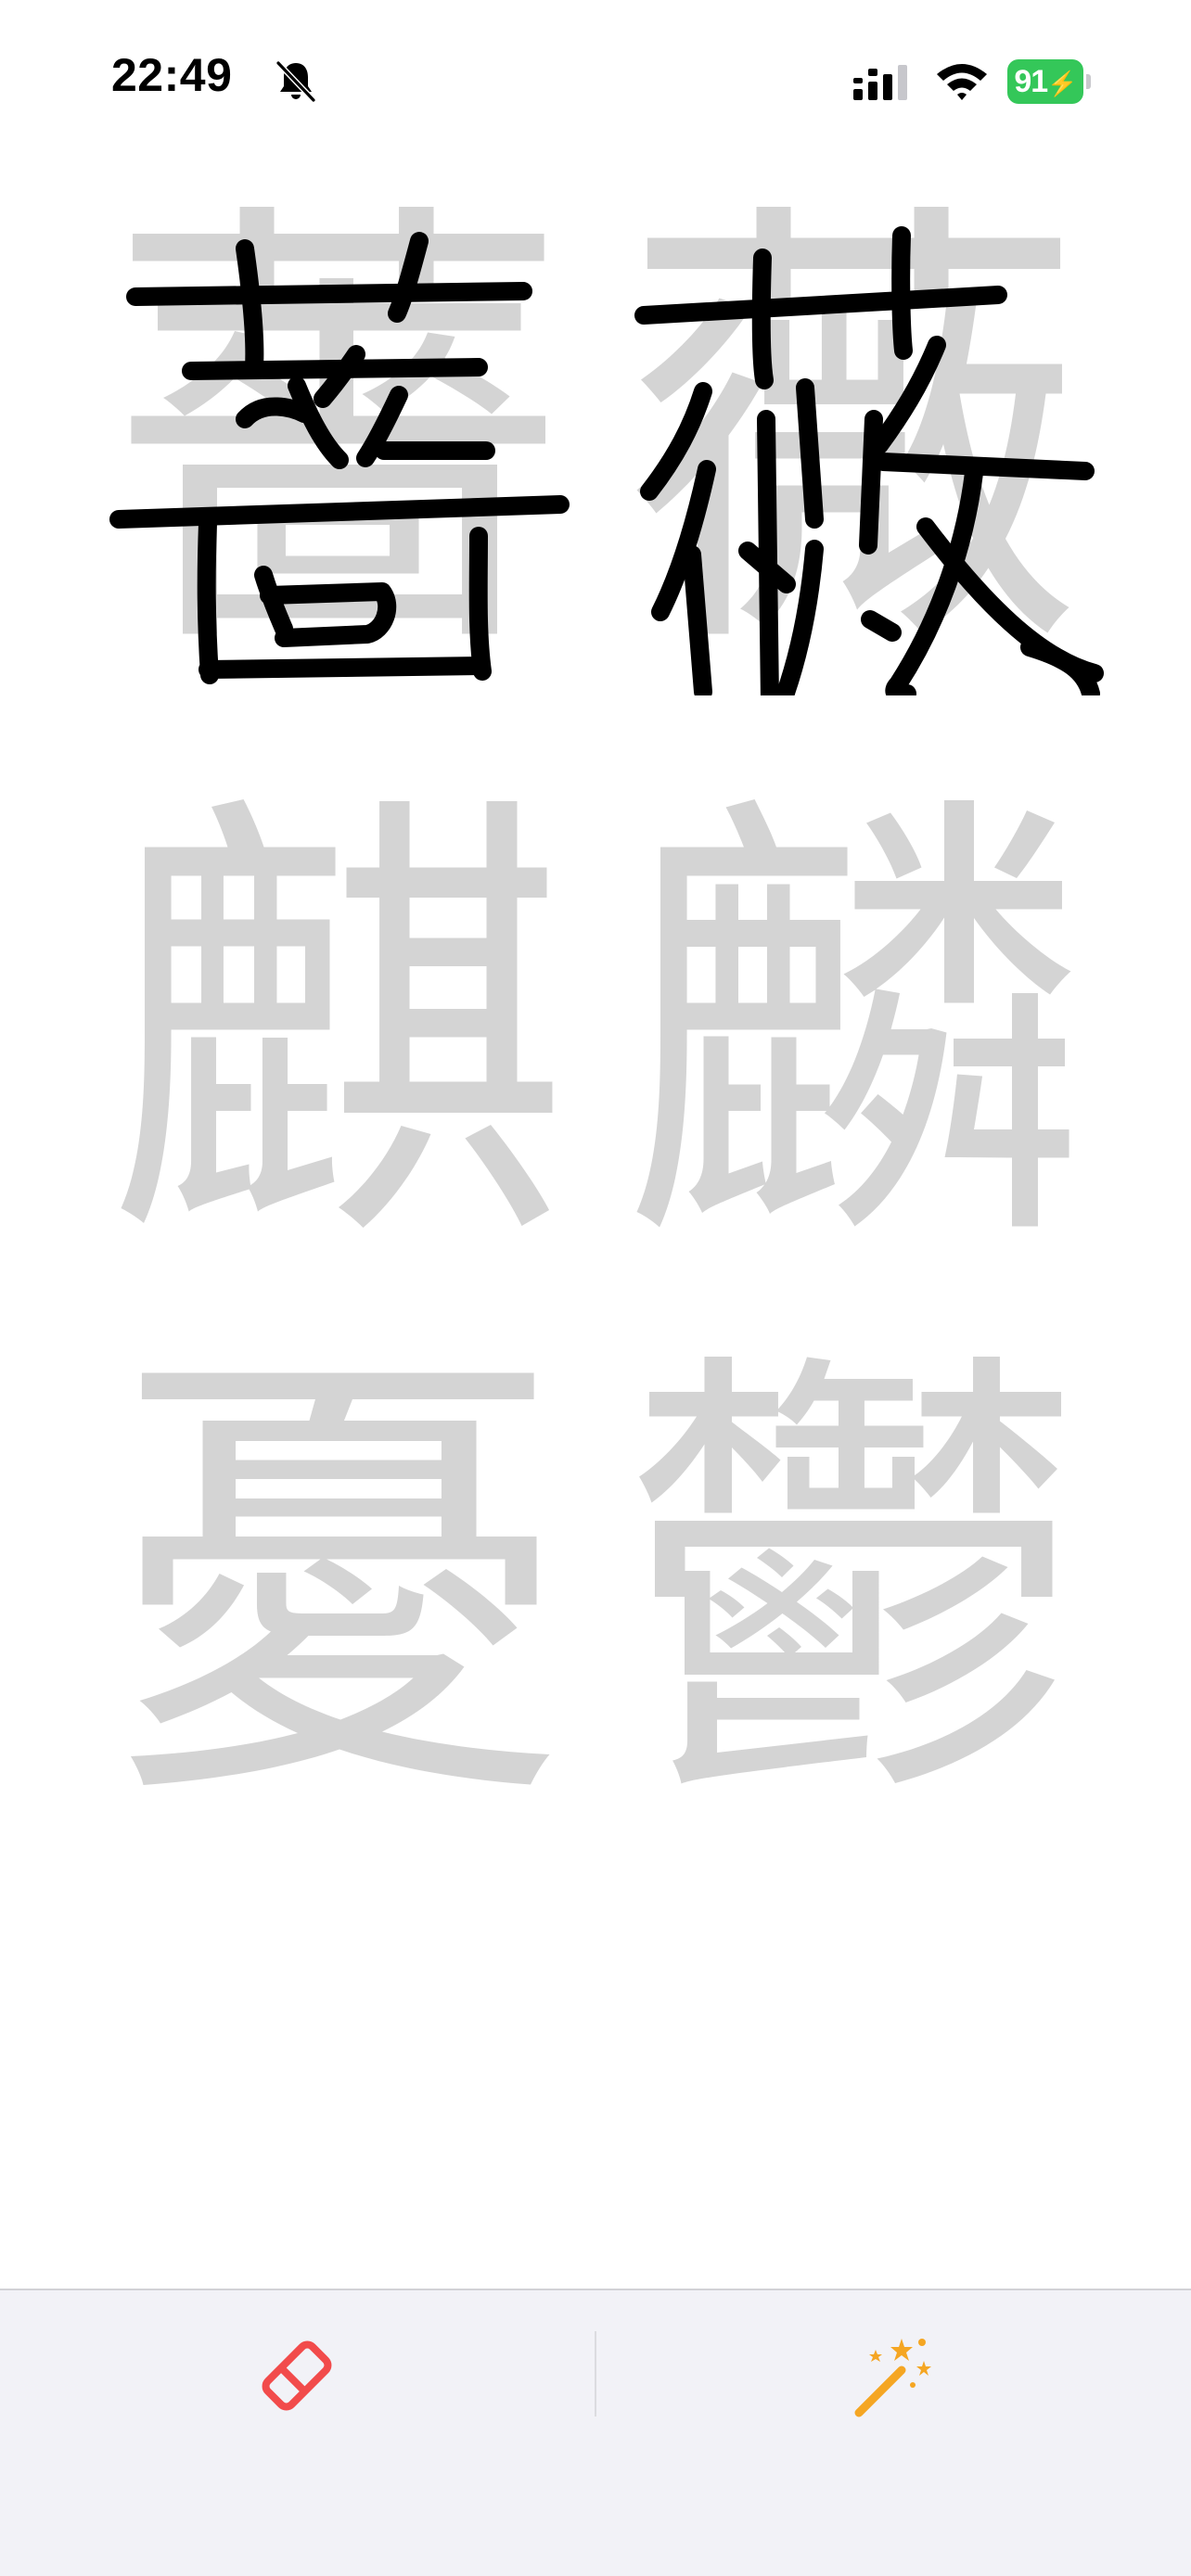 The width and height of the screenshot is (1191, 2576). I want to click on guide-character: 麒, so click(338, 1029).